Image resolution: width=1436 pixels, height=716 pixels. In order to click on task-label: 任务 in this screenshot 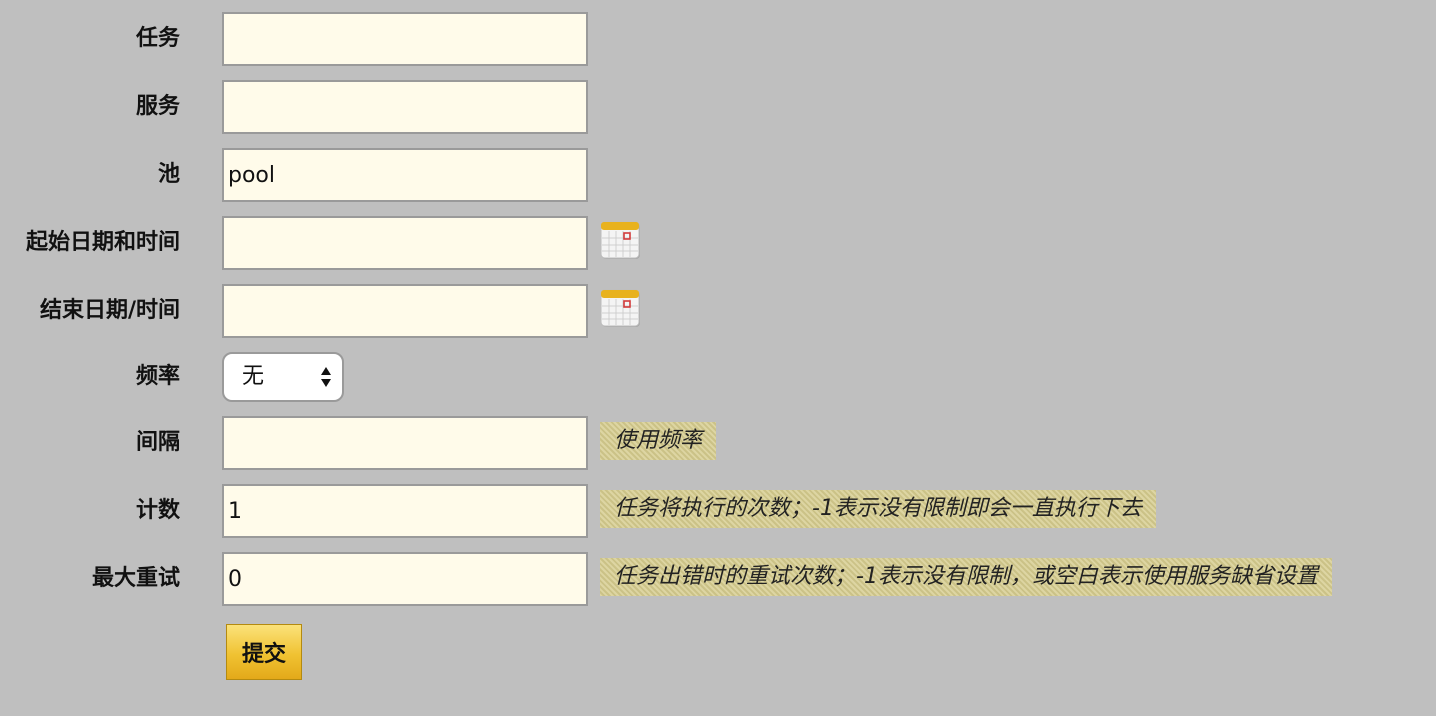, I will do `click(157, 38)`.